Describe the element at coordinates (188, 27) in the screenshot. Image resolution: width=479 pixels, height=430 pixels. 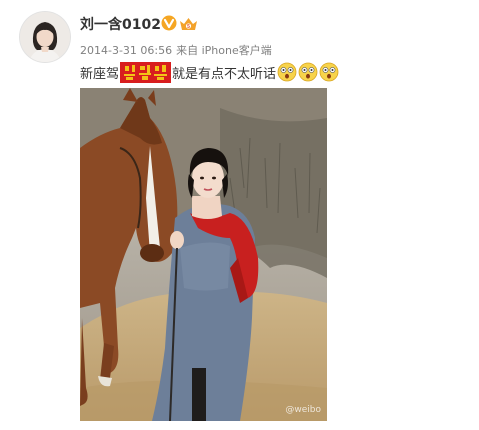
I see `svg-text: 5` at that location.